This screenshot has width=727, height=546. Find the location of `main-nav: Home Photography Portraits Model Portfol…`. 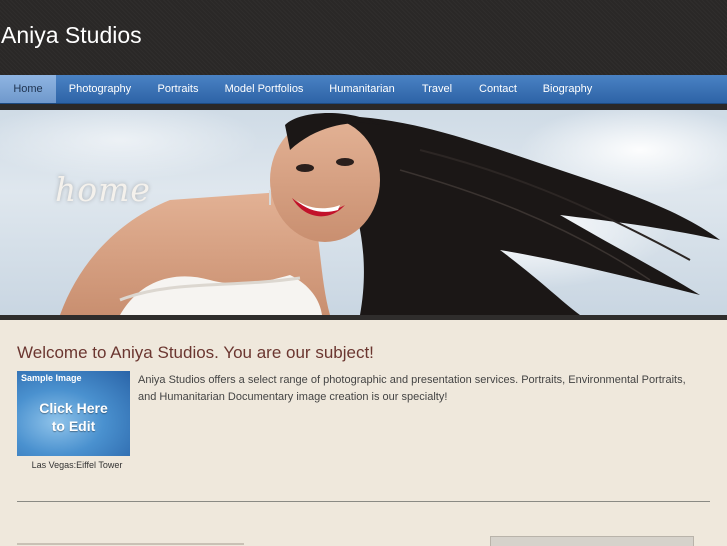

main-nav: Home Photography Portraits Model Portfol… is located at coordinates (363, 89).